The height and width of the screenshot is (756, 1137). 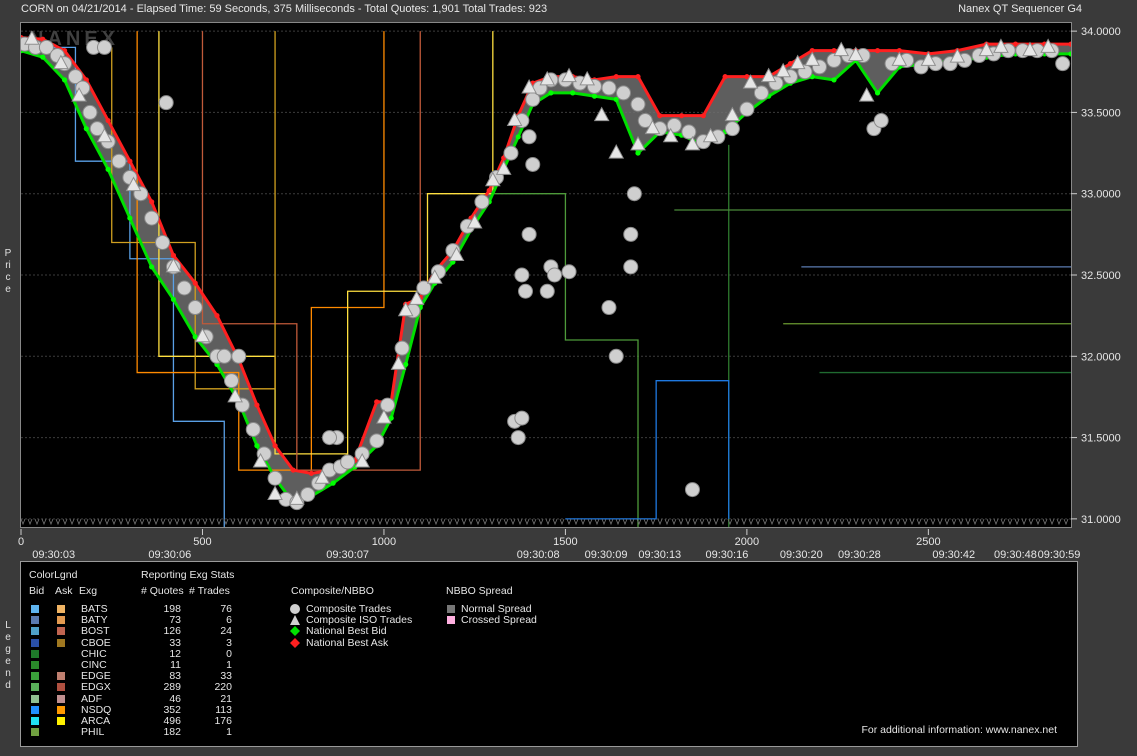 I want to click on y-tick-label: 31.5000, so click(x=1101, y=439).